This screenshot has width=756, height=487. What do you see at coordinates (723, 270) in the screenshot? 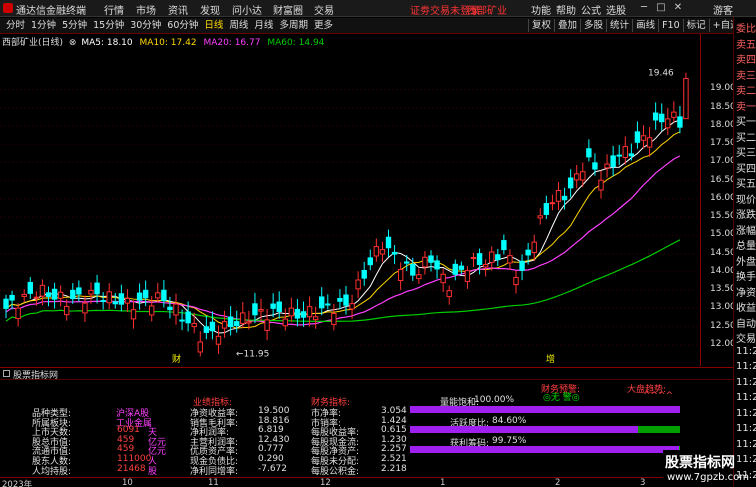
I see `price-tick-label: 14.00` at bounding box center [723, 270].